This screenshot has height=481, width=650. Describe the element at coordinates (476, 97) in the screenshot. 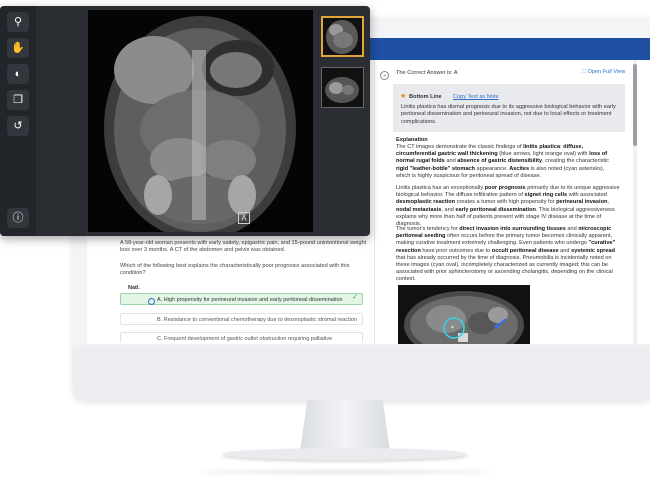

I see `copy-text-as-note-link: Copy Text as Note` at that location.